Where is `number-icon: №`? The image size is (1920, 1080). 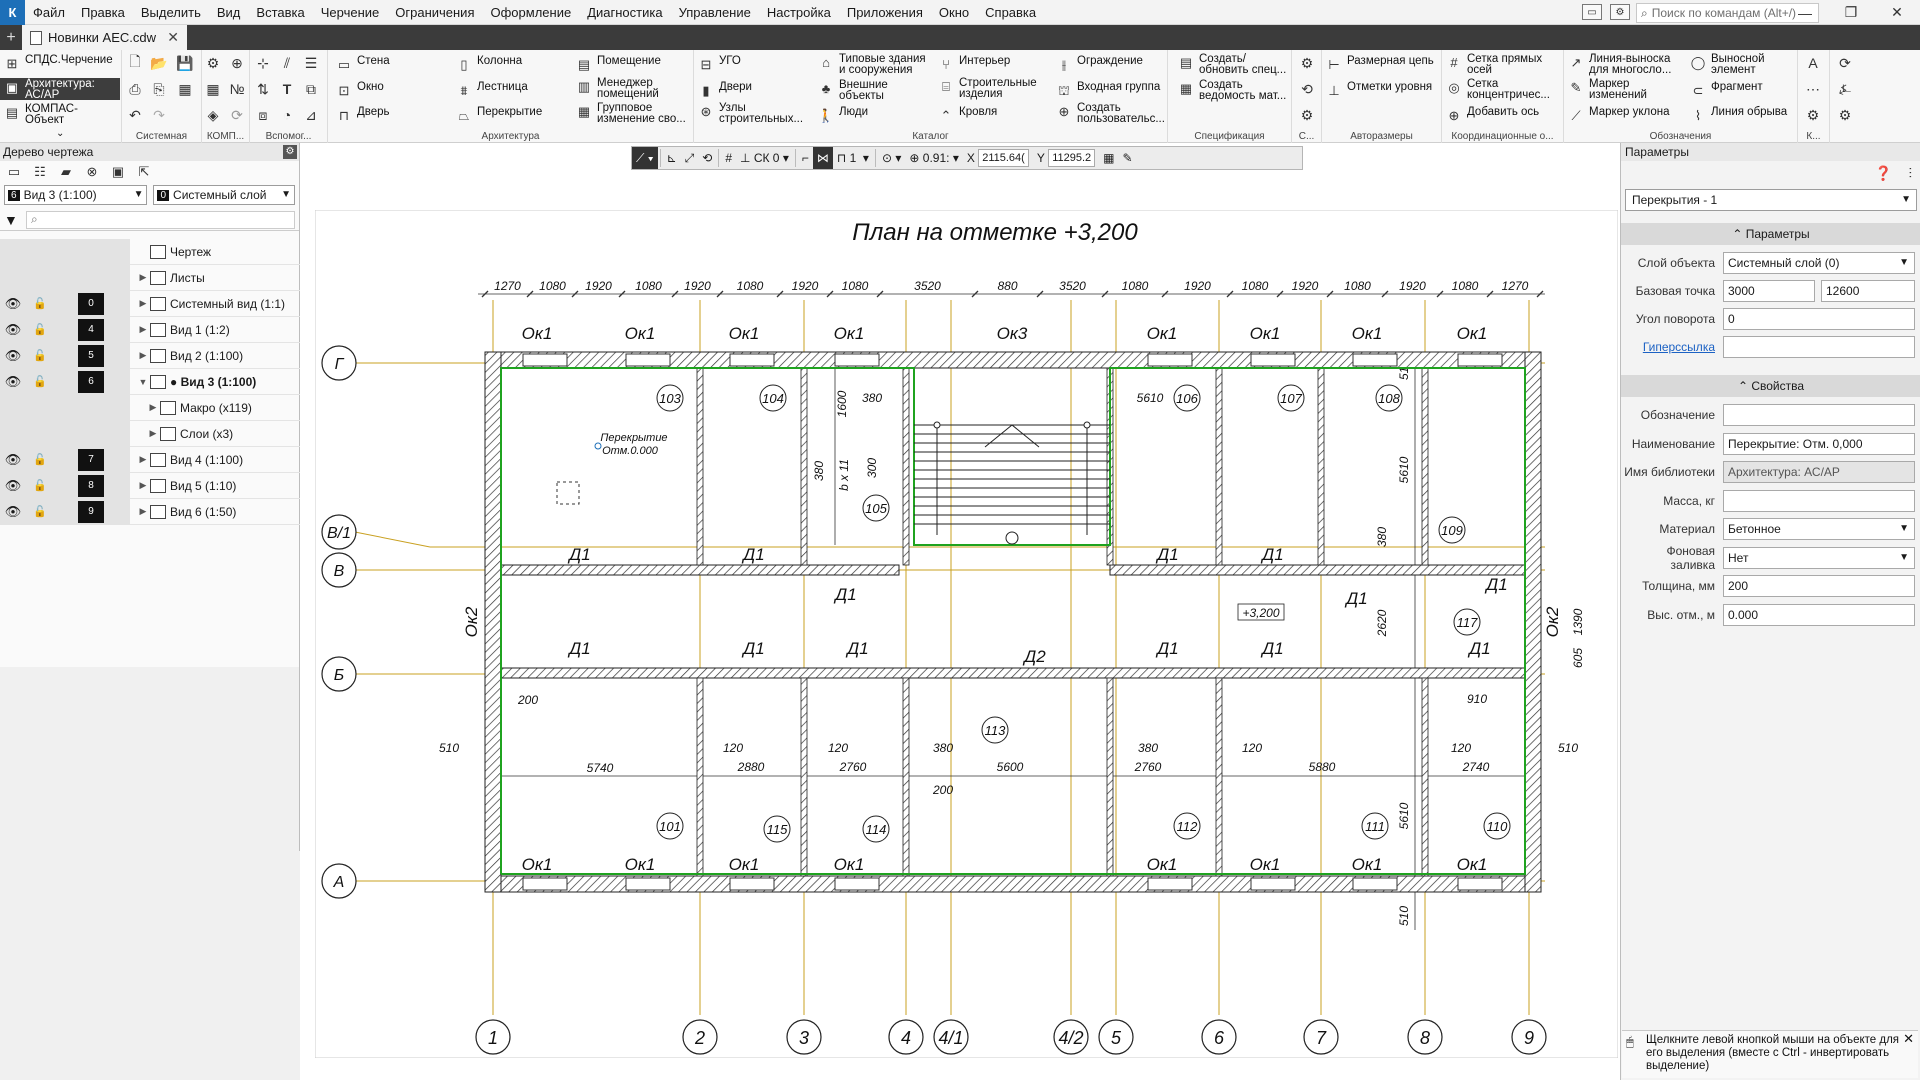 number-icon: № is located at coordinates (237, 89).